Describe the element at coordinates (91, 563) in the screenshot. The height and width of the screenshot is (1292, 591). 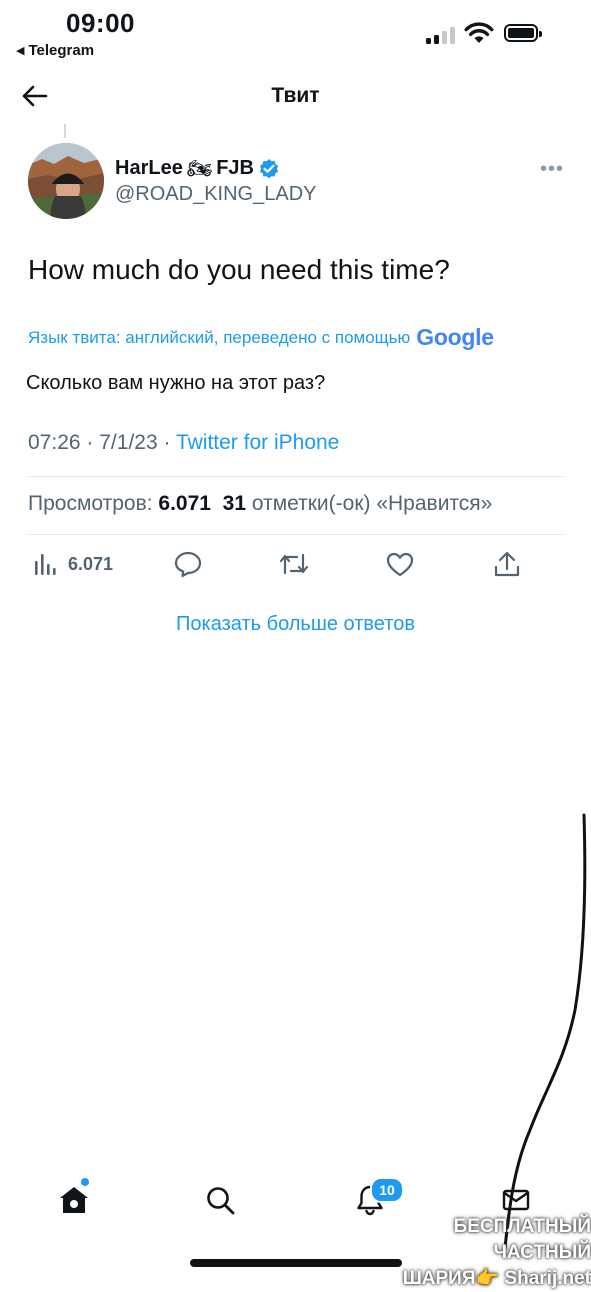
I see `views-count: 6.071` at that location.